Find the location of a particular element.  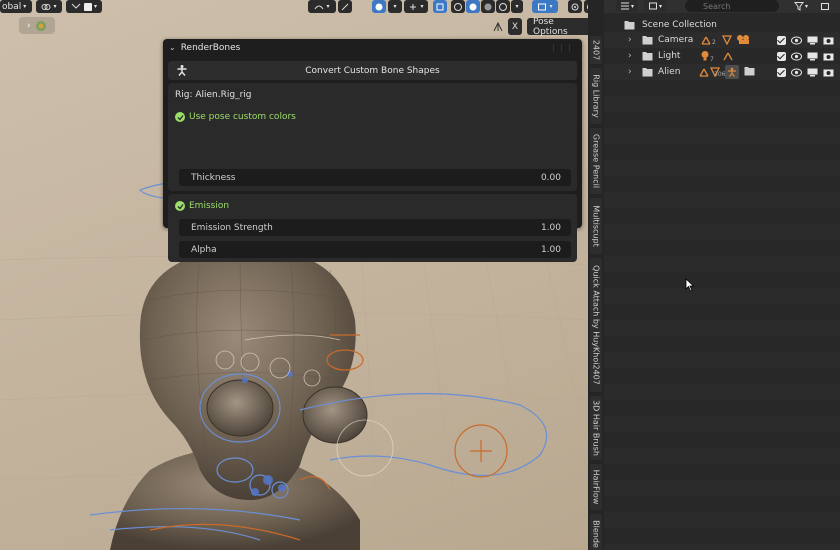

mouse-cursor-icon is located at coordinates (690, 285).